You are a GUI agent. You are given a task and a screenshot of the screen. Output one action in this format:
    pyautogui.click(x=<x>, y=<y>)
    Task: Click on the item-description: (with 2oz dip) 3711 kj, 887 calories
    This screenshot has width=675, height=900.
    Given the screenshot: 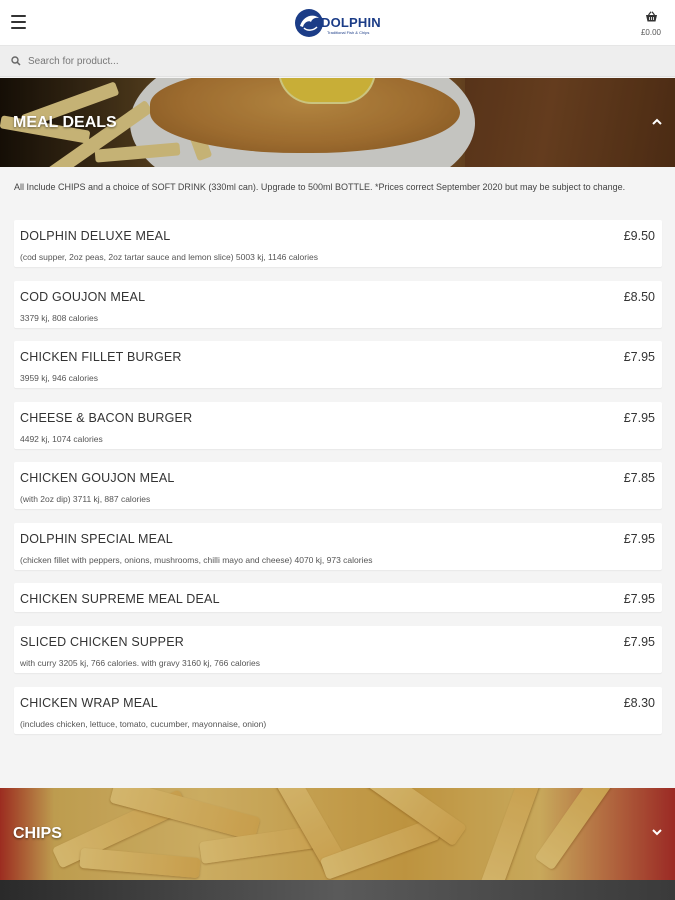 What is the action you would take?
    pyautogui.click(x=85, y=499)
    